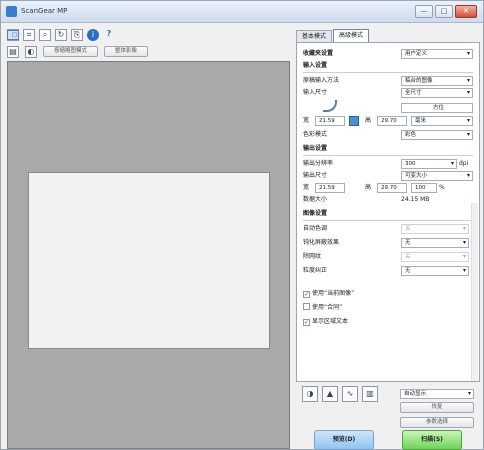  What do you see at coordinates (330, 188) in the screenshot?
I see `output-width-input: 21.59` at bounding box center [330, 188].